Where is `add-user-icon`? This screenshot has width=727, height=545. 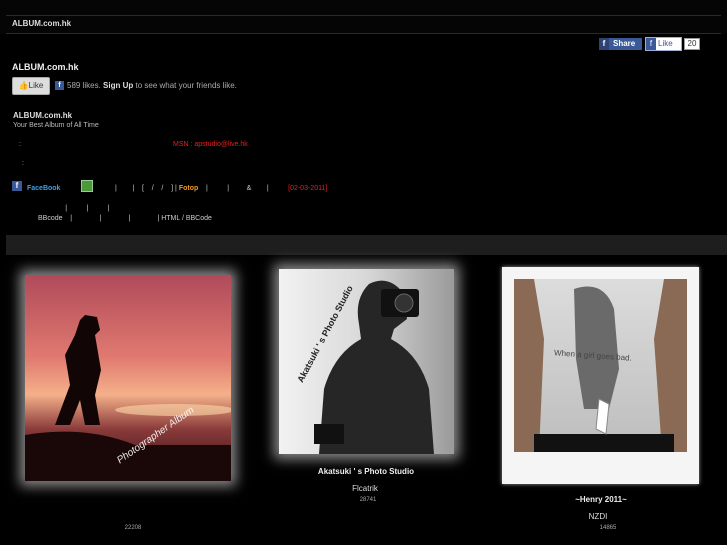 add-user-icon is located at coordinates (87, 186).